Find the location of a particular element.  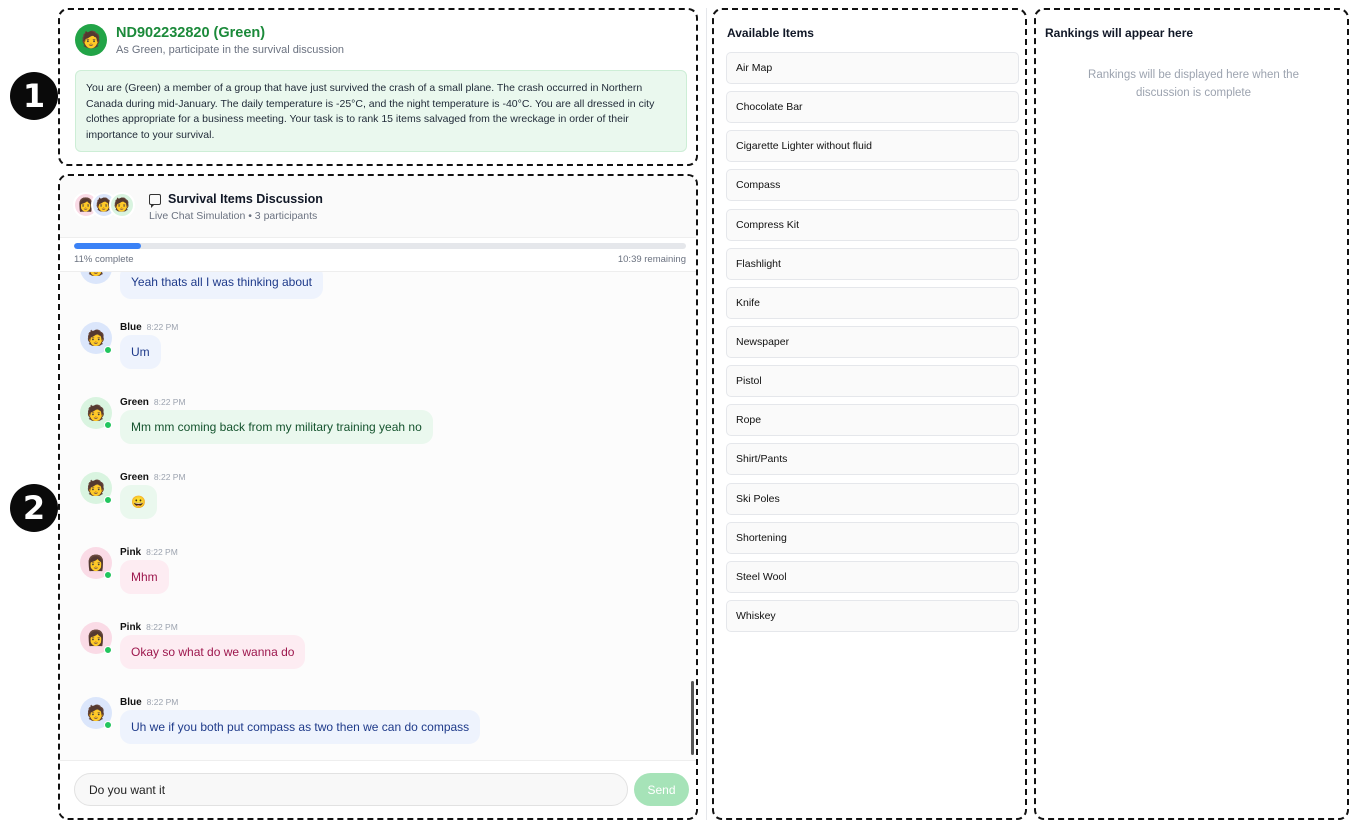

available-item: Cigarette Lighter without fluid is located at coordinates (872, 146).